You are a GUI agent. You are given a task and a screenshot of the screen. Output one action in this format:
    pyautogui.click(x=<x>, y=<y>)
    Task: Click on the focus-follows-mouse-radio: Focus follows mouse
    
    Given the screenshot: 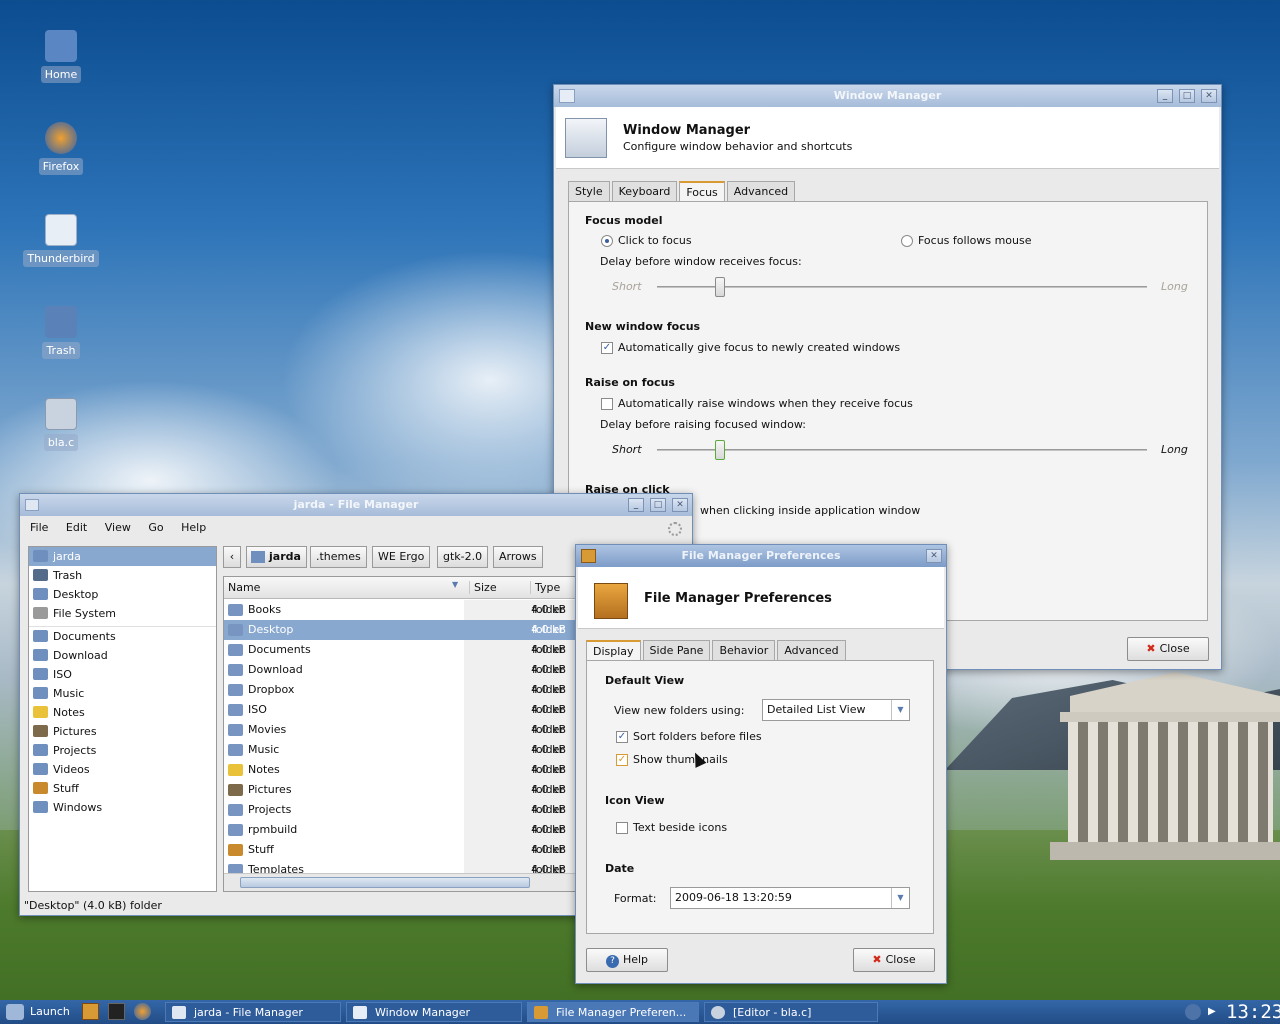 What is the action you would take?
    pyautogui.click(x=966, y=240)
    